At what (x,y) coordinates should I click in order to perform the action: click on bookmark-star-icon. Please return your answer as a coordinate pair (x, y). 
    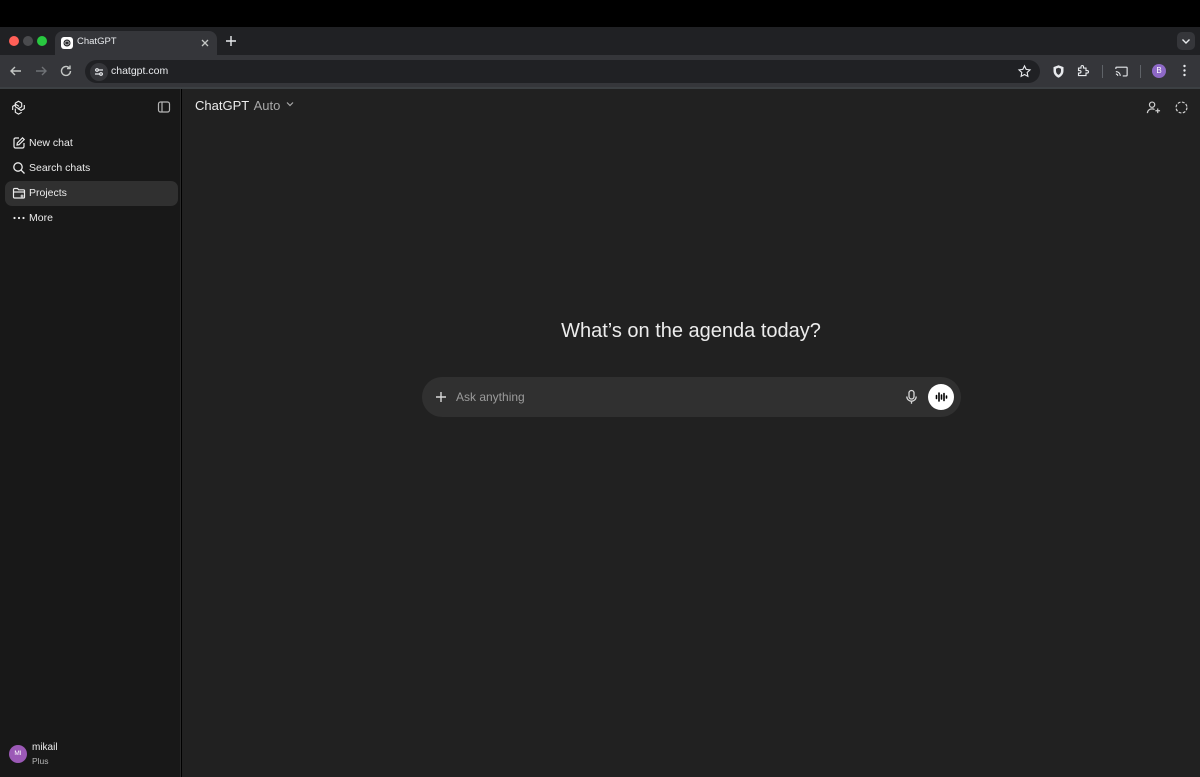
    Looking at the image, I should click on (1024, 71).